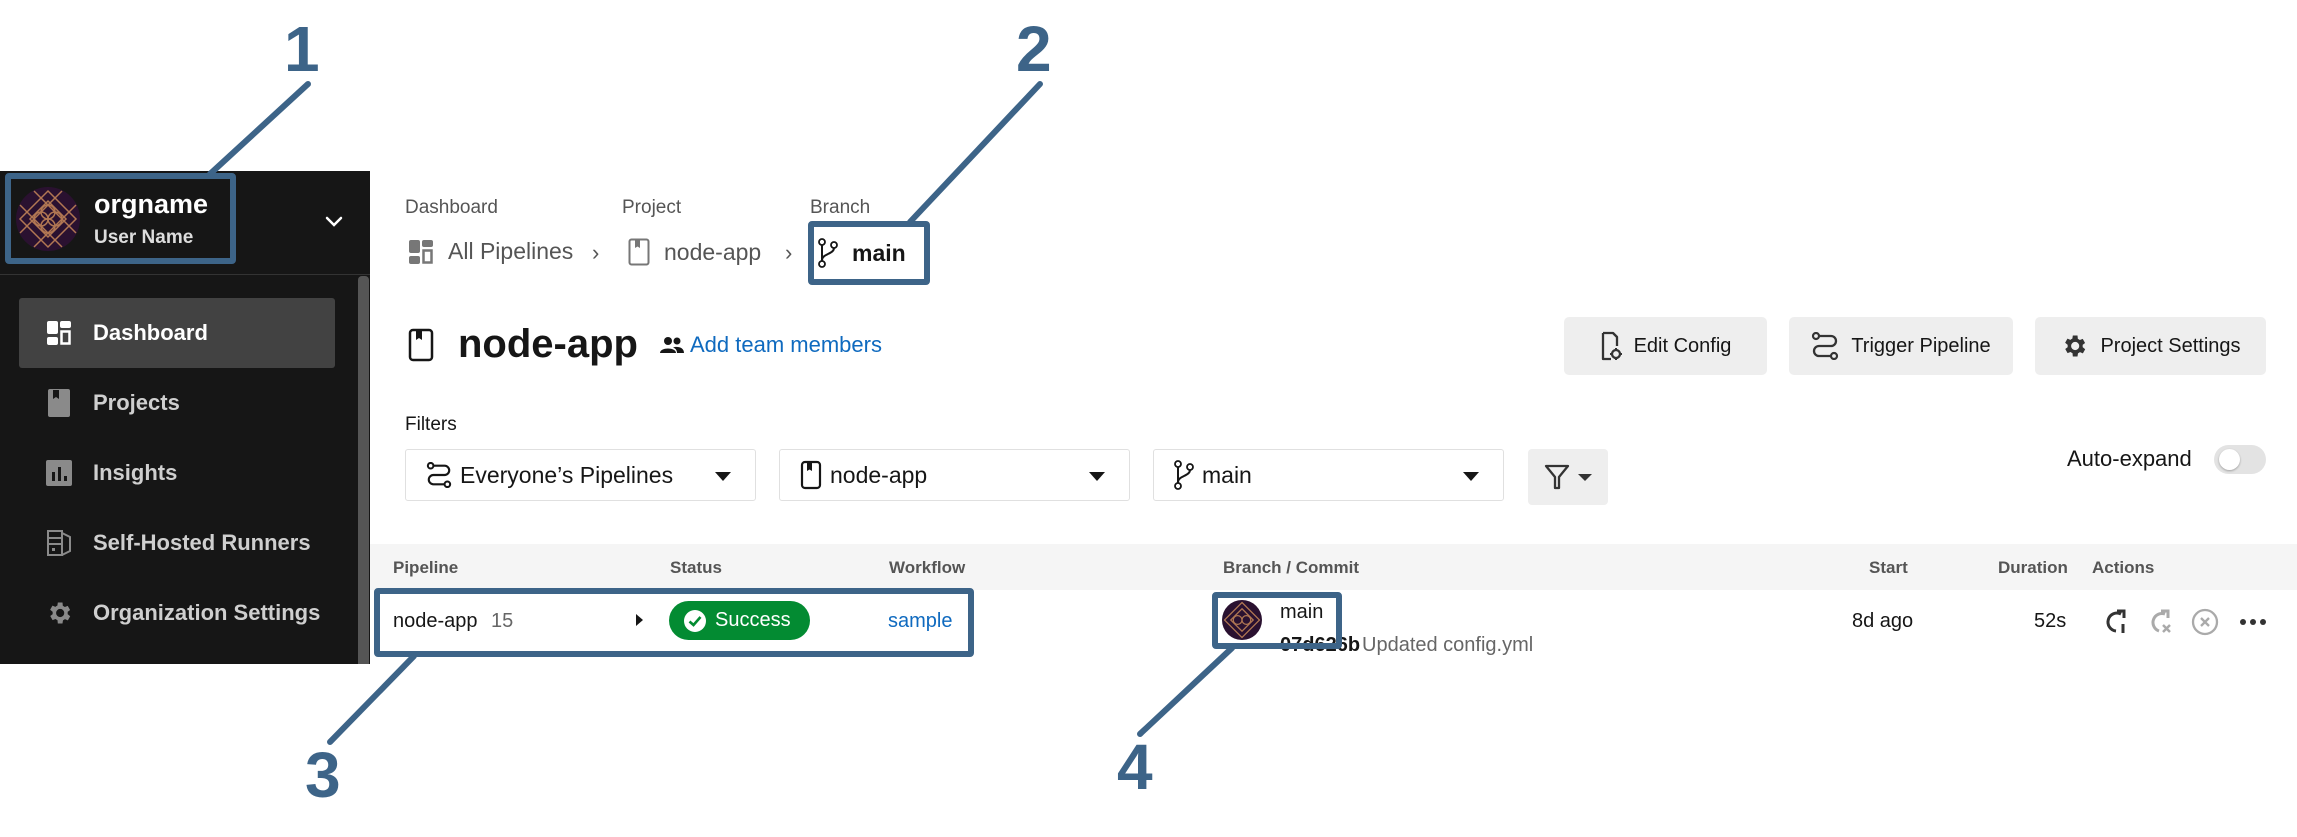 This screenshot has width=2297, height=837. I want to click on duration: 52s, so click(2050, 621).